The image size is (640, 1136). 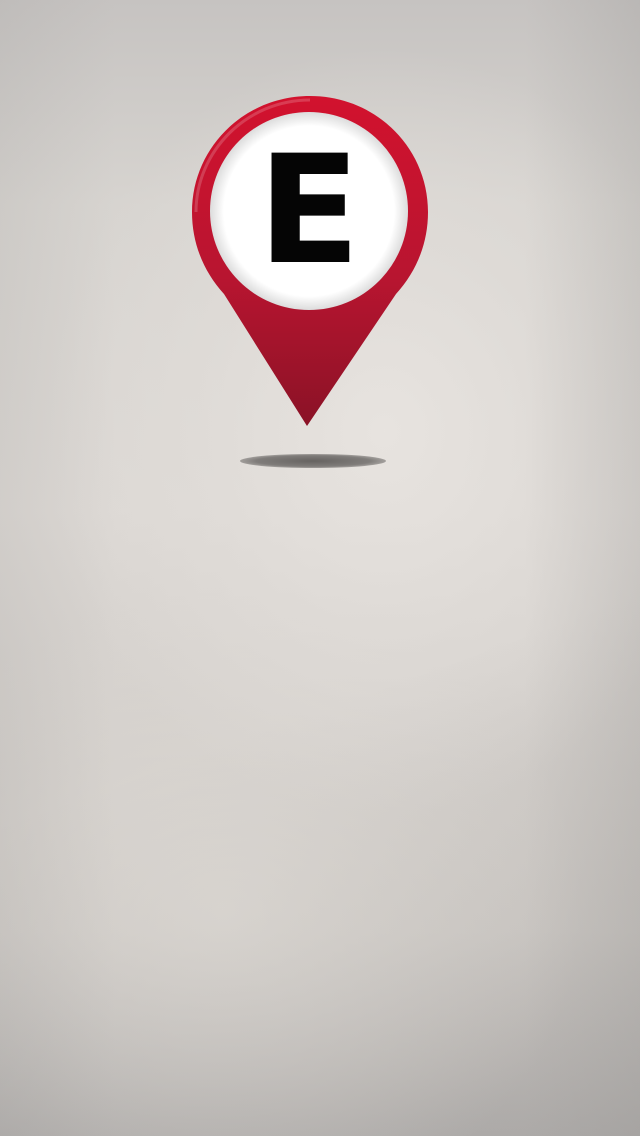 I want to click on logo-letter: E, so click(x=309, y=211).